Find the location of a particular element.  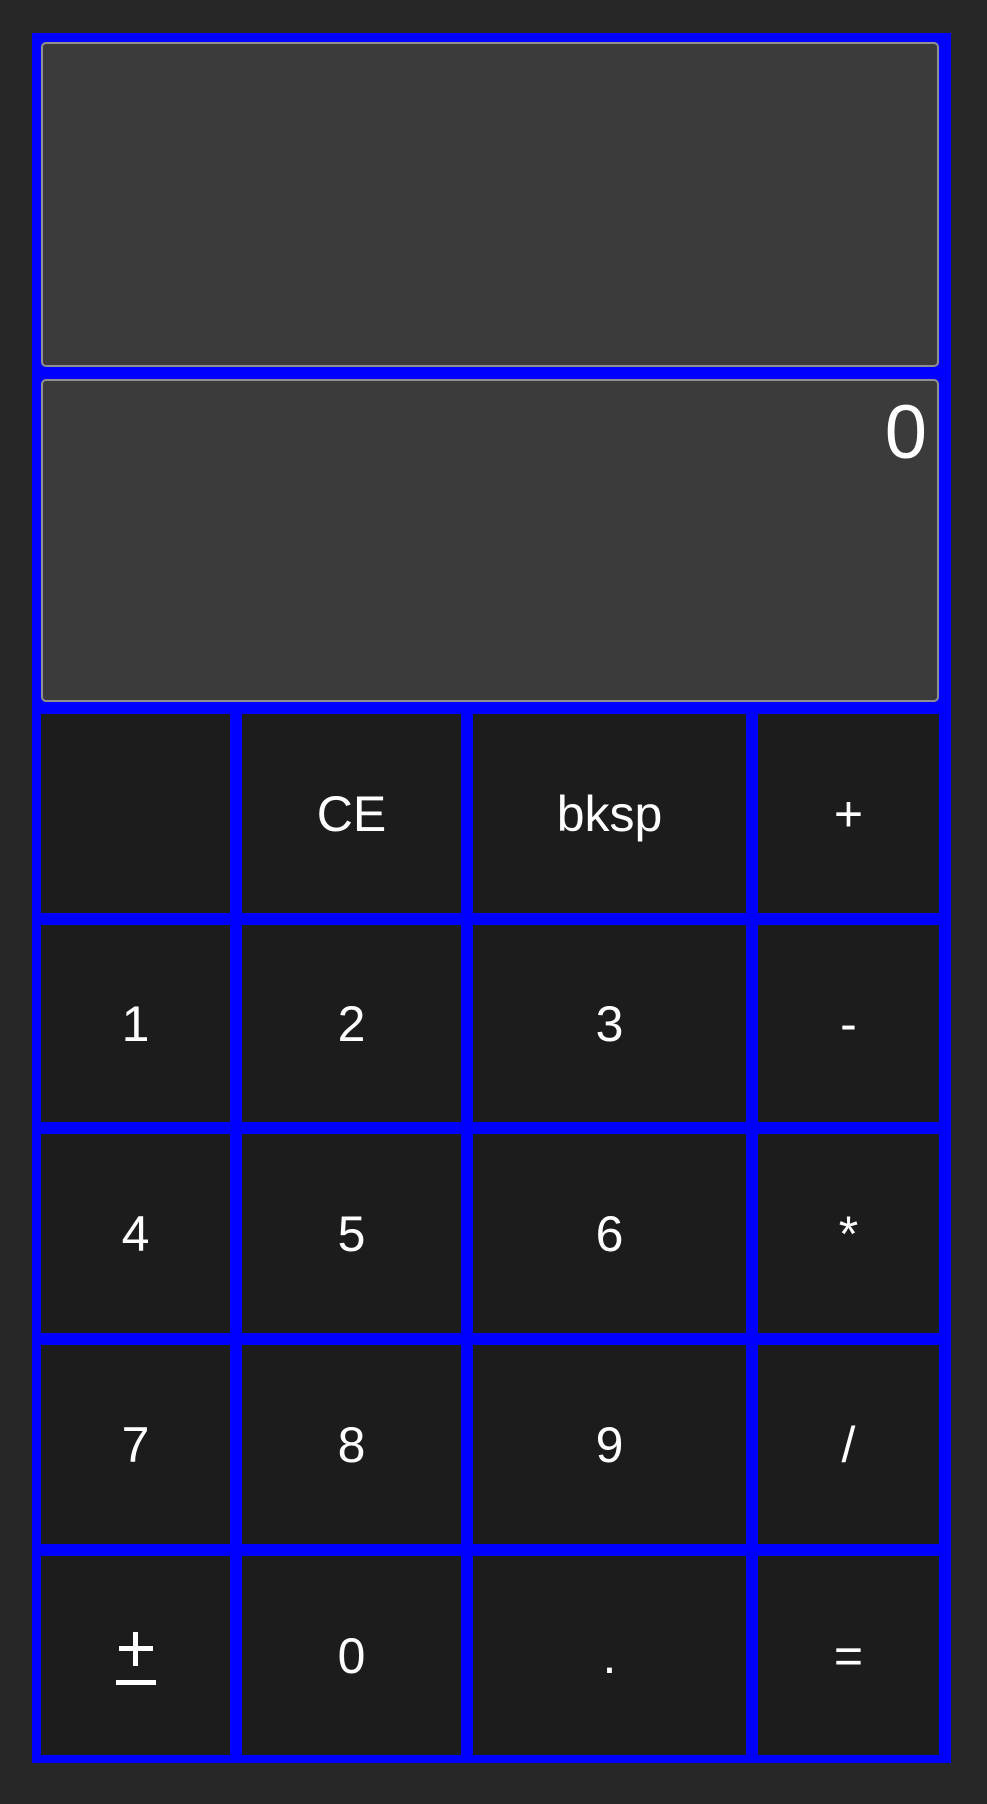

digit-4-button: 4 is located at coordinates (135, 1233).